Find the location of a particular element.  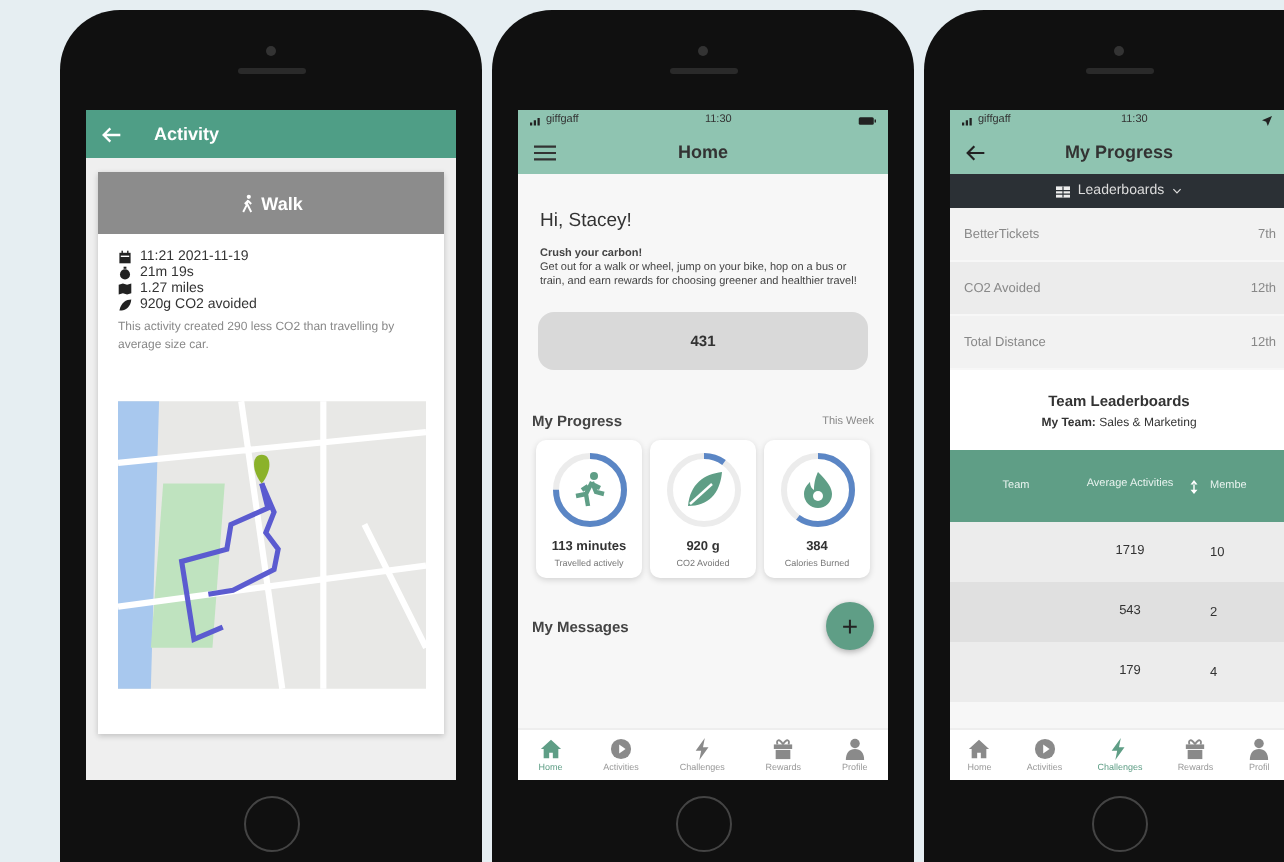

timer-icon is located at coordinates (125, 273).